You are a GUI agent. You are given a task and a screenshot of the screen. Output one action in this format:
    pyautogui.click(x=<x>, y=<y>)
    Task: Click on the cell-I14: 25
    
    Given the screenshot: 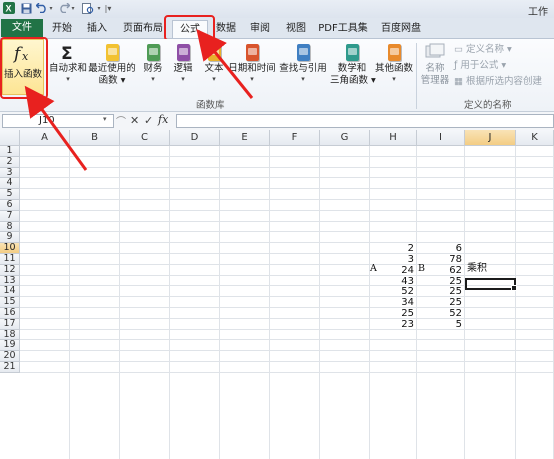 What is the action you would take?
    pyautogui.click(x=440, y=291)
    